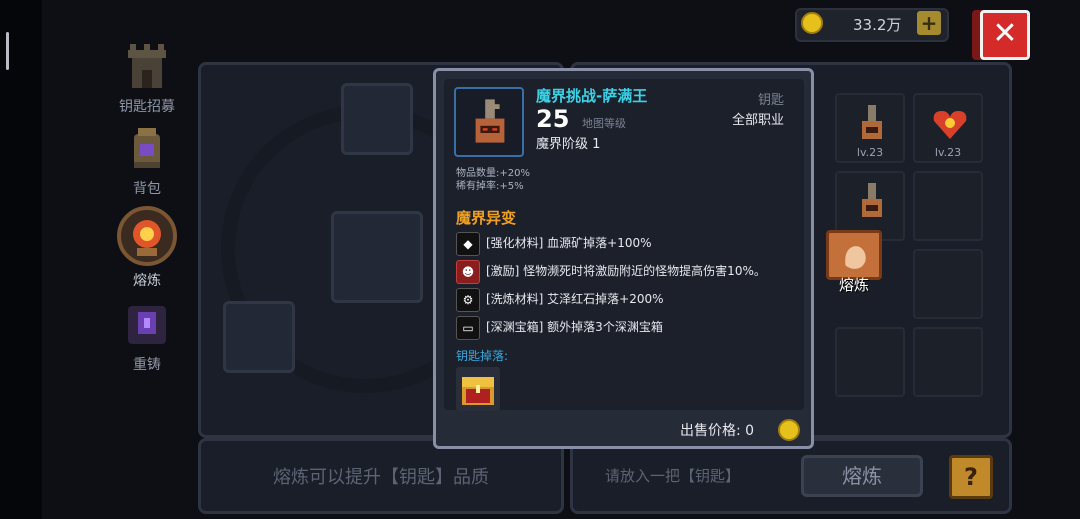  Describe the element at coordinates (553, 119) in the screenshot. I see `map-level-value: 25` at that location.